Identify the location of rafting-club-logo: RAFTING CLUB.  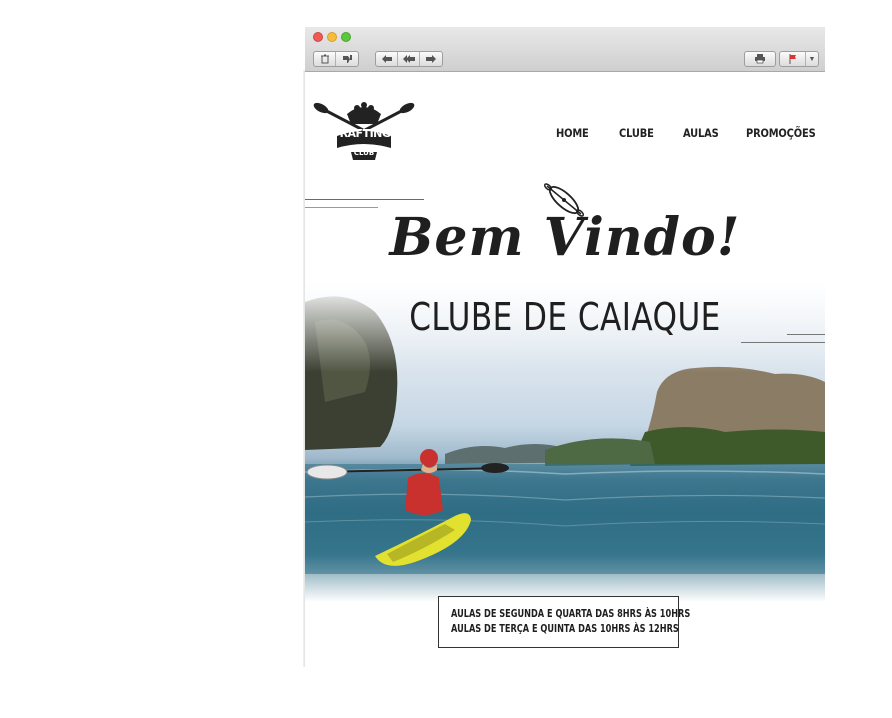
(364, 130).